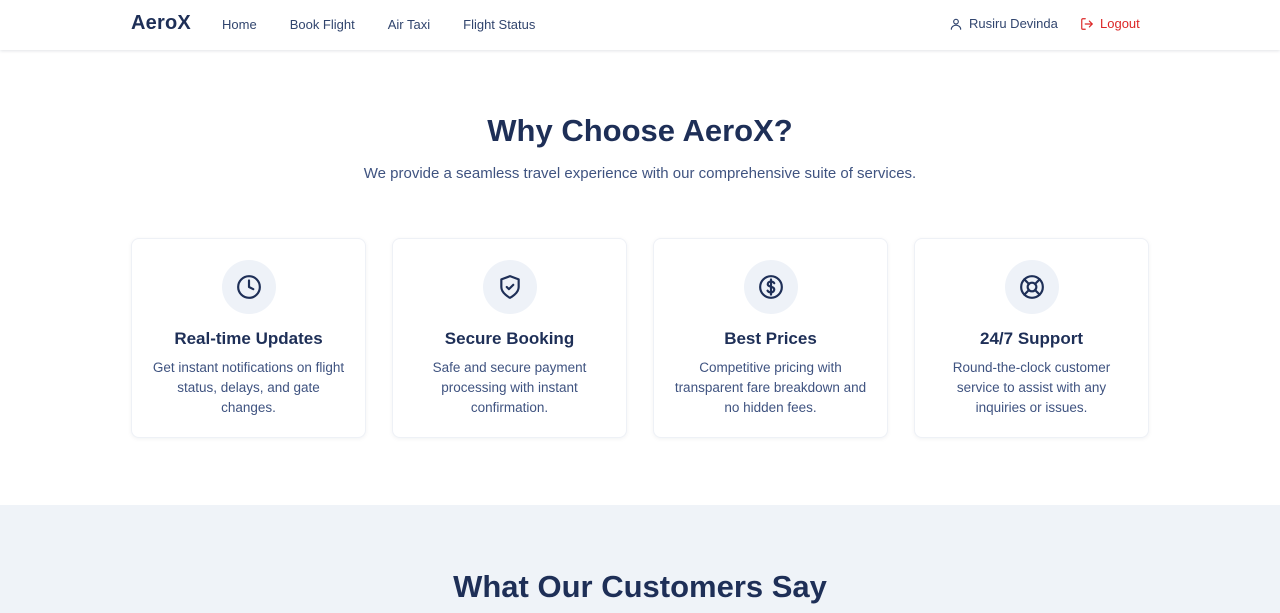 The width and height of the screenshot is (1280, 613). What do you see at coordinates (409, 24) in the screenshot?
I see `nav-link-air-taxi: Air Taxi` at bounding box center [409, 24].